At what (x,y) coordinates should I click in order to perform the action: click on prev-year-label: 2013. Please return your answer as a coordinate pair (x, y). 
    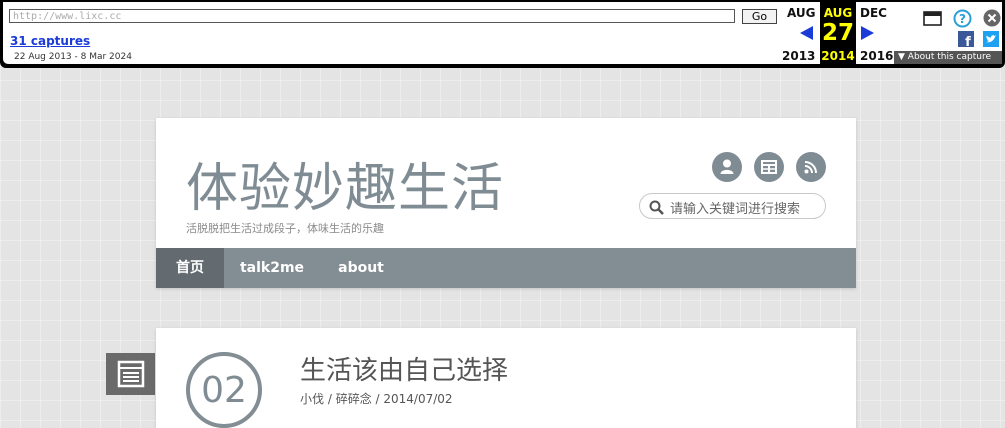
    Looking at the image, I should click on (798, 56).